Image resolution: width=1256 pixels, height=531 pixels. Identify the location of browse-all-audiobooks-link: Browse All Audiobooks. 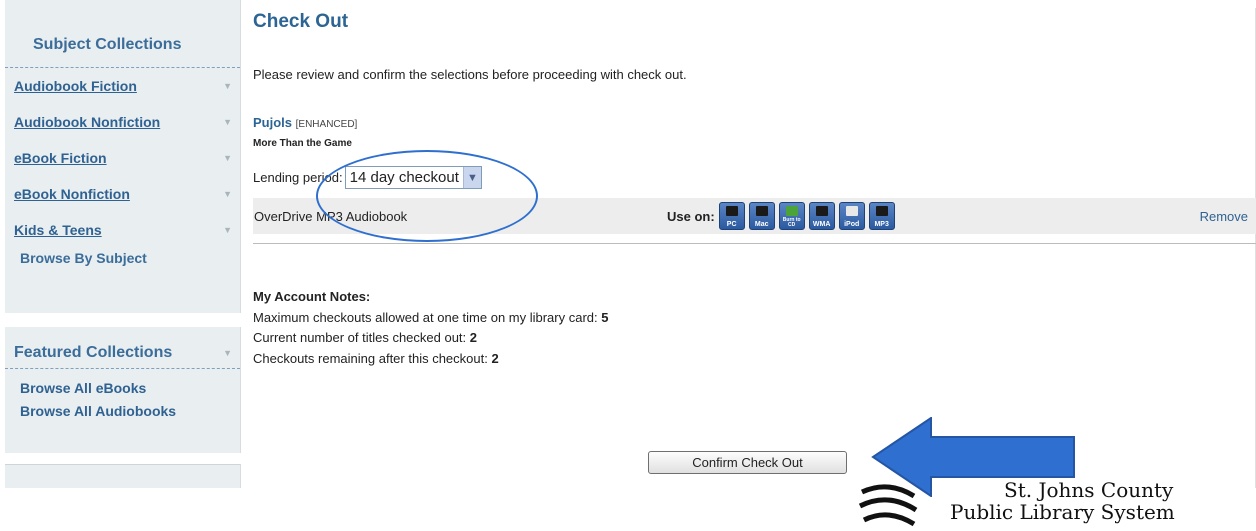
(130, 411).